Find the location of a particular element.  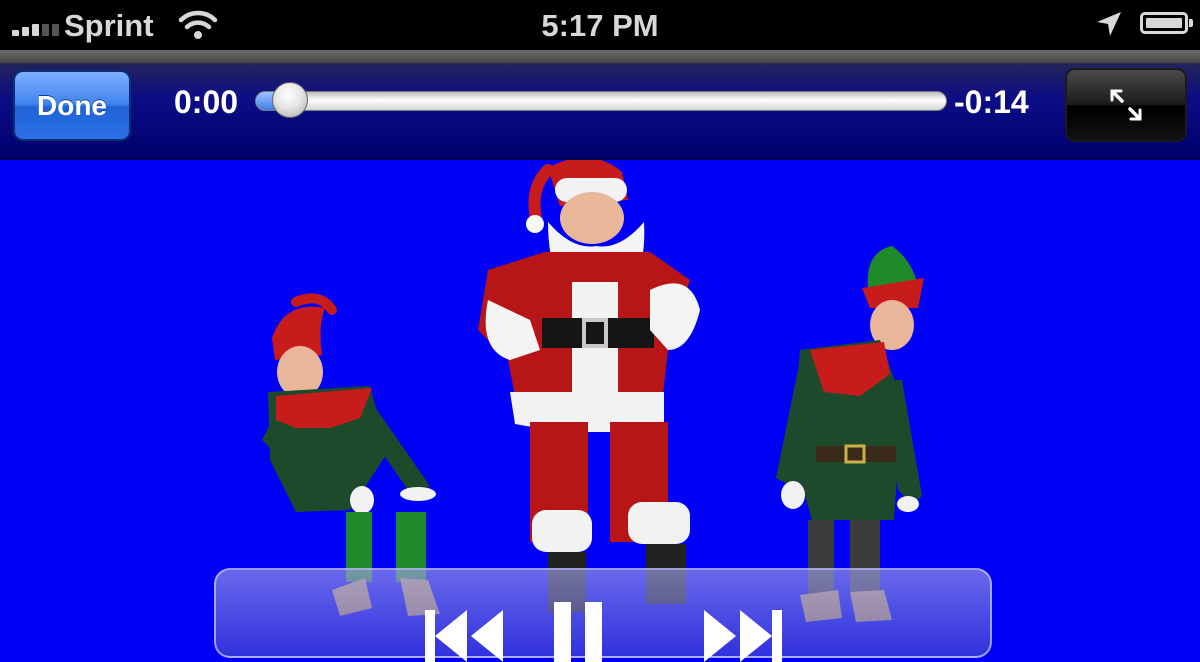

pause-icon is located at coordinates (578, 632).